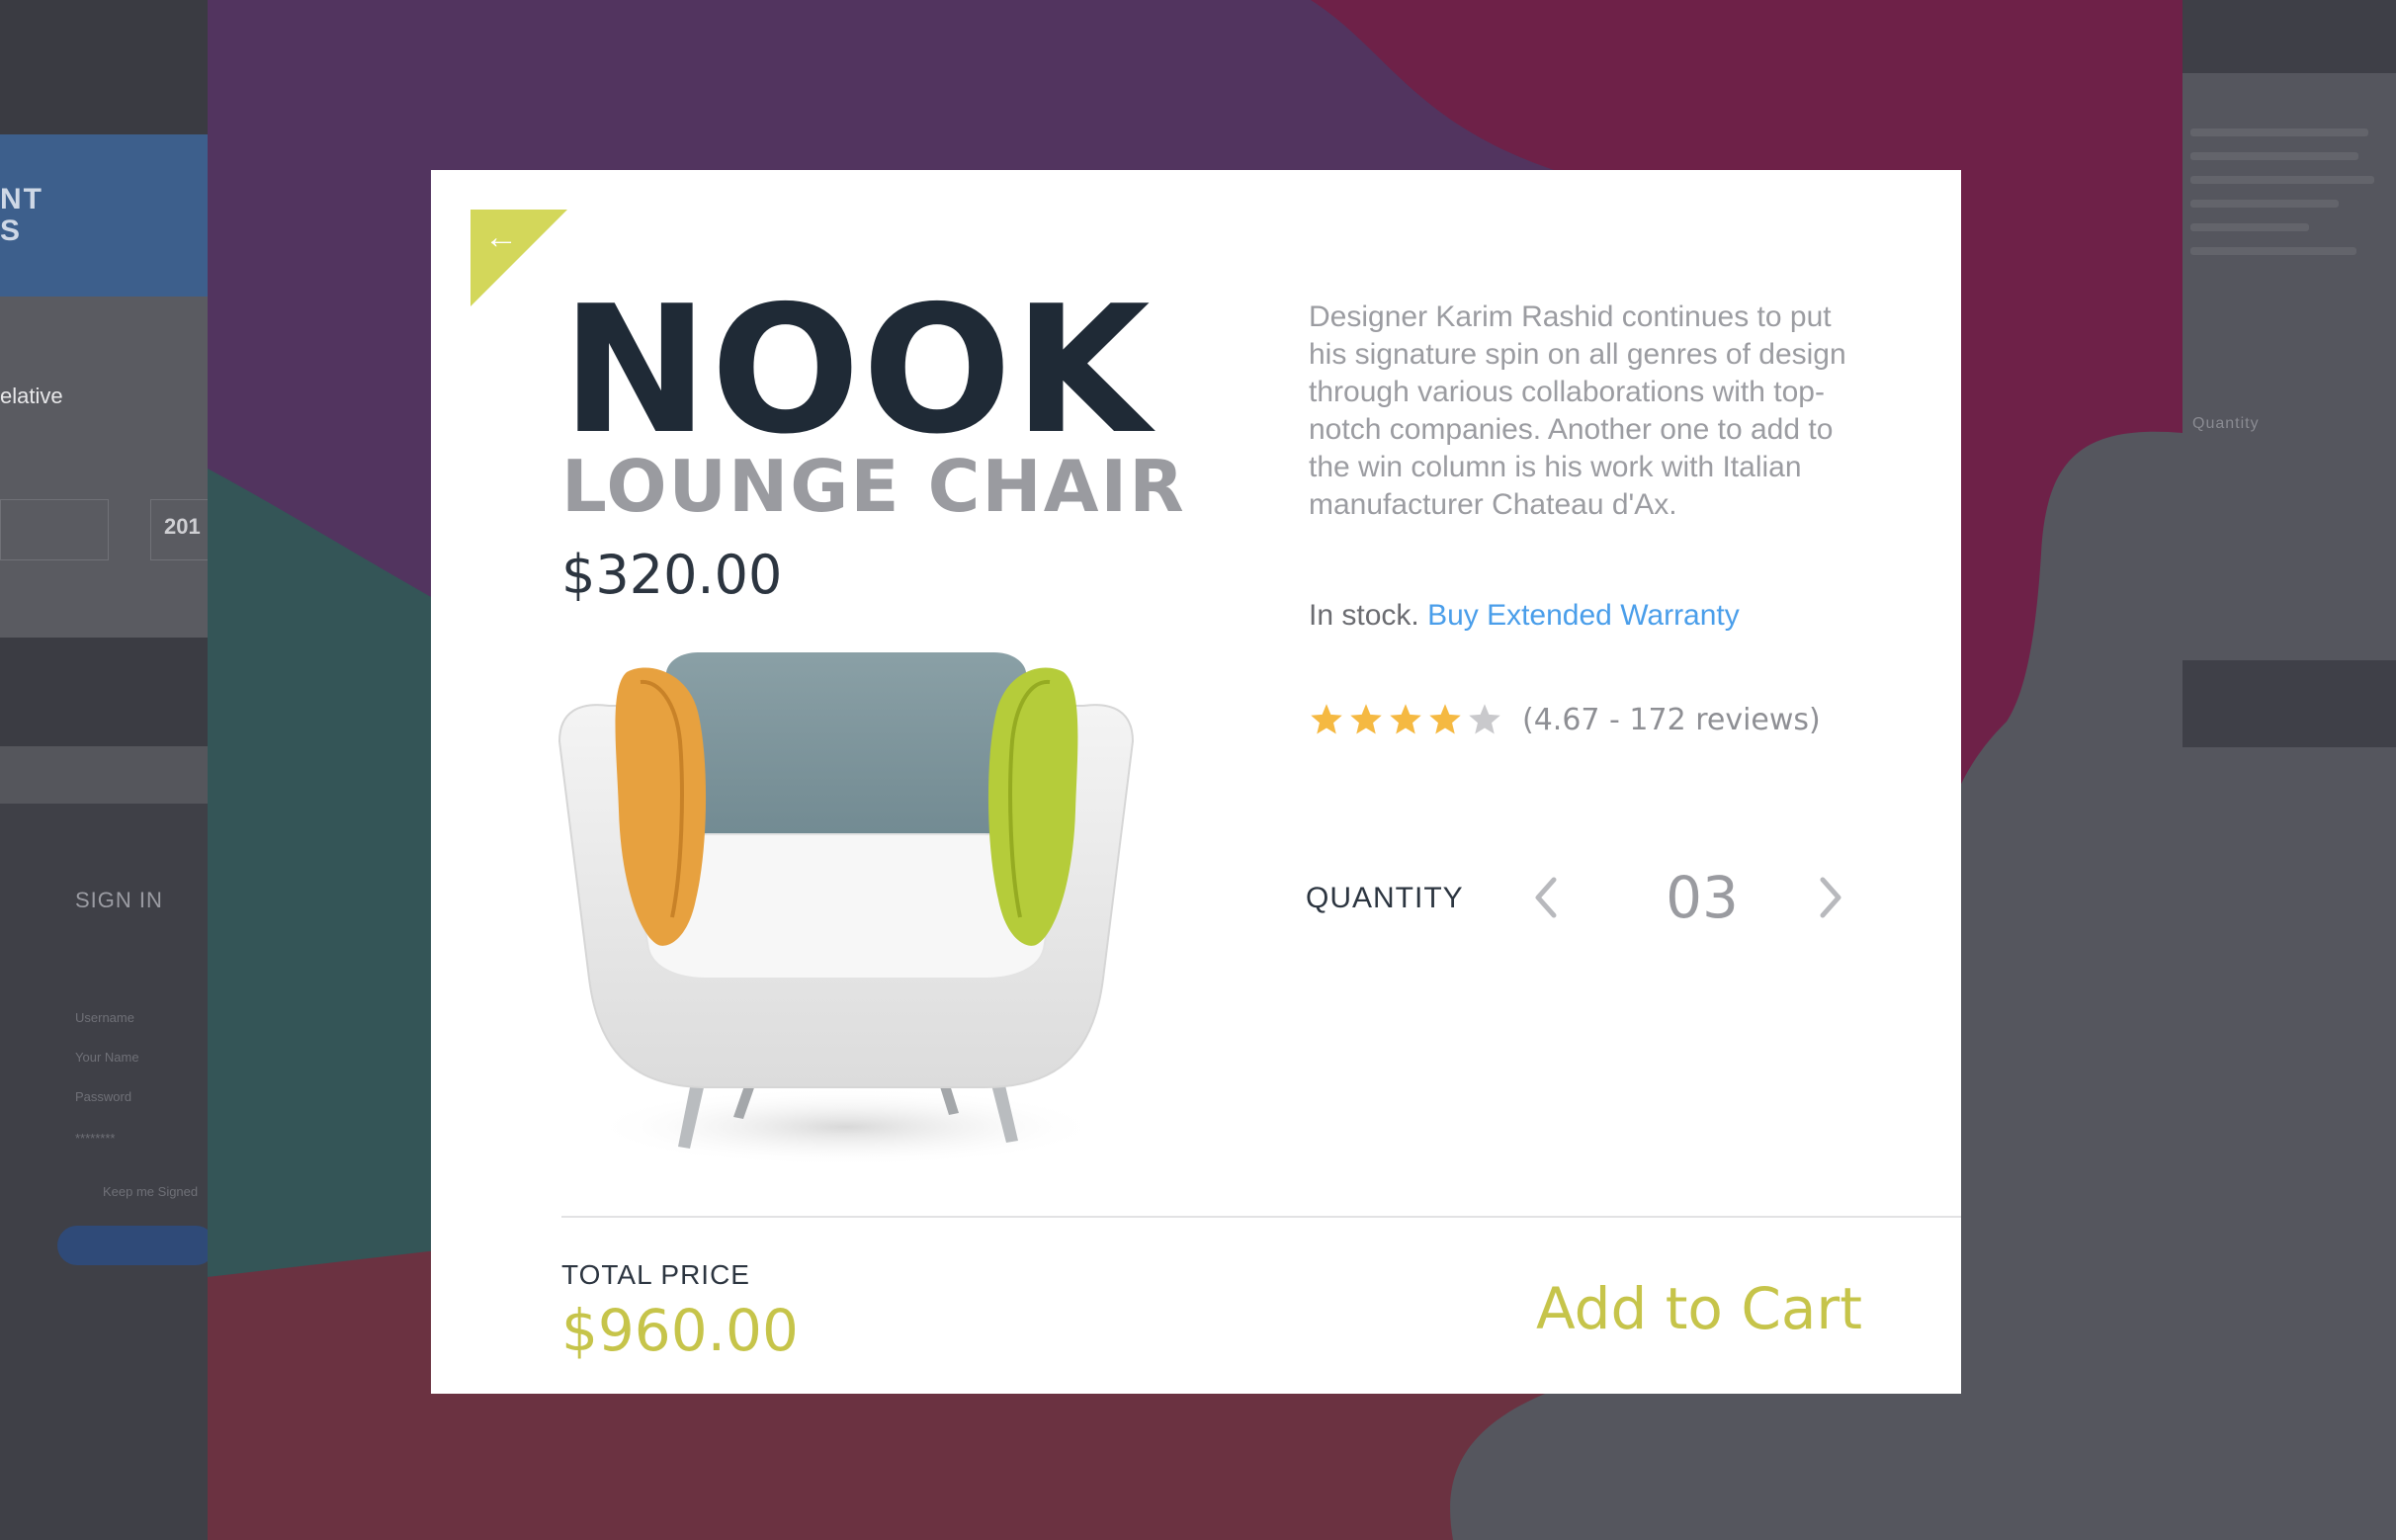 The height and width of the screenshot is (1540, 2396). What do you see at coordinates (151, 1191) in the screenshot?
I see `bg-left-remember: Keep me Signed` at bounding box center [151, 1191].